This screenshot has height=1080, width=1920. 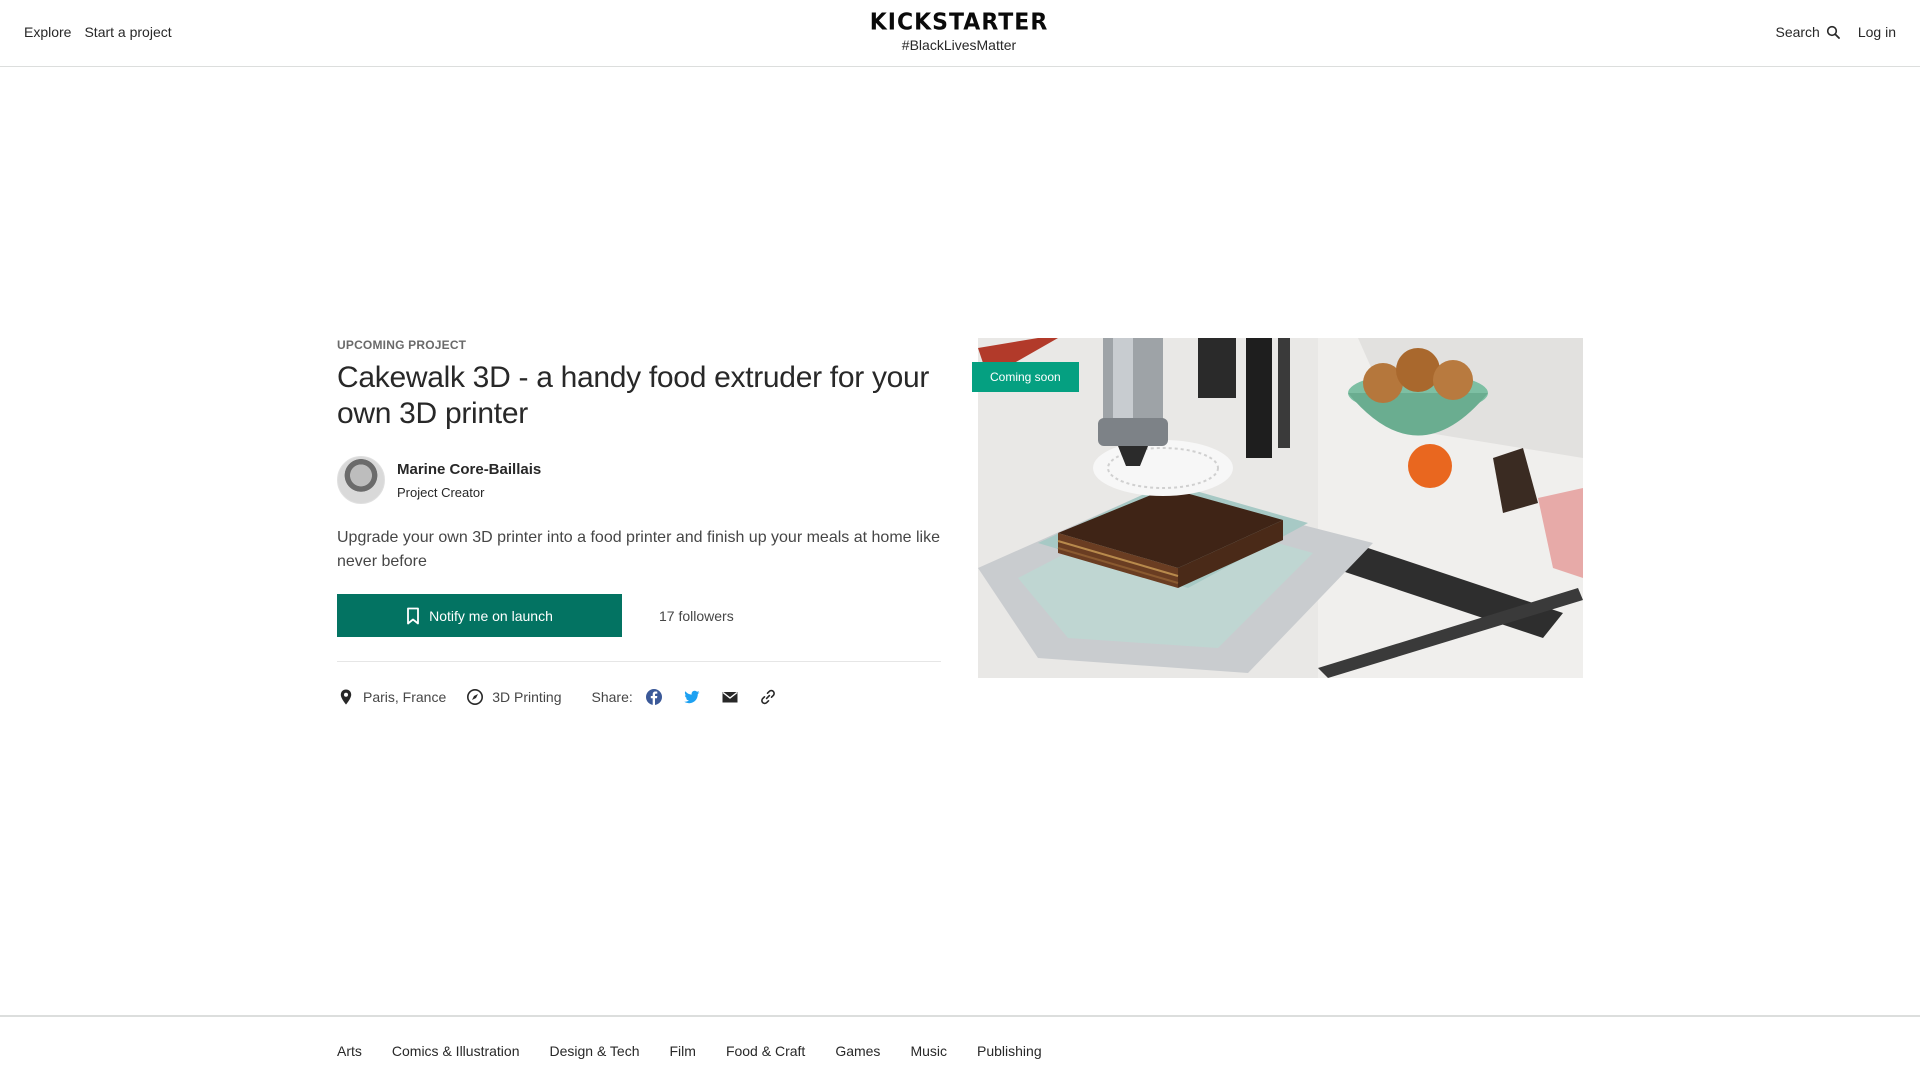 I want to click on logo-wordmark: KICKSTARTER, so click(x=959, y=22).